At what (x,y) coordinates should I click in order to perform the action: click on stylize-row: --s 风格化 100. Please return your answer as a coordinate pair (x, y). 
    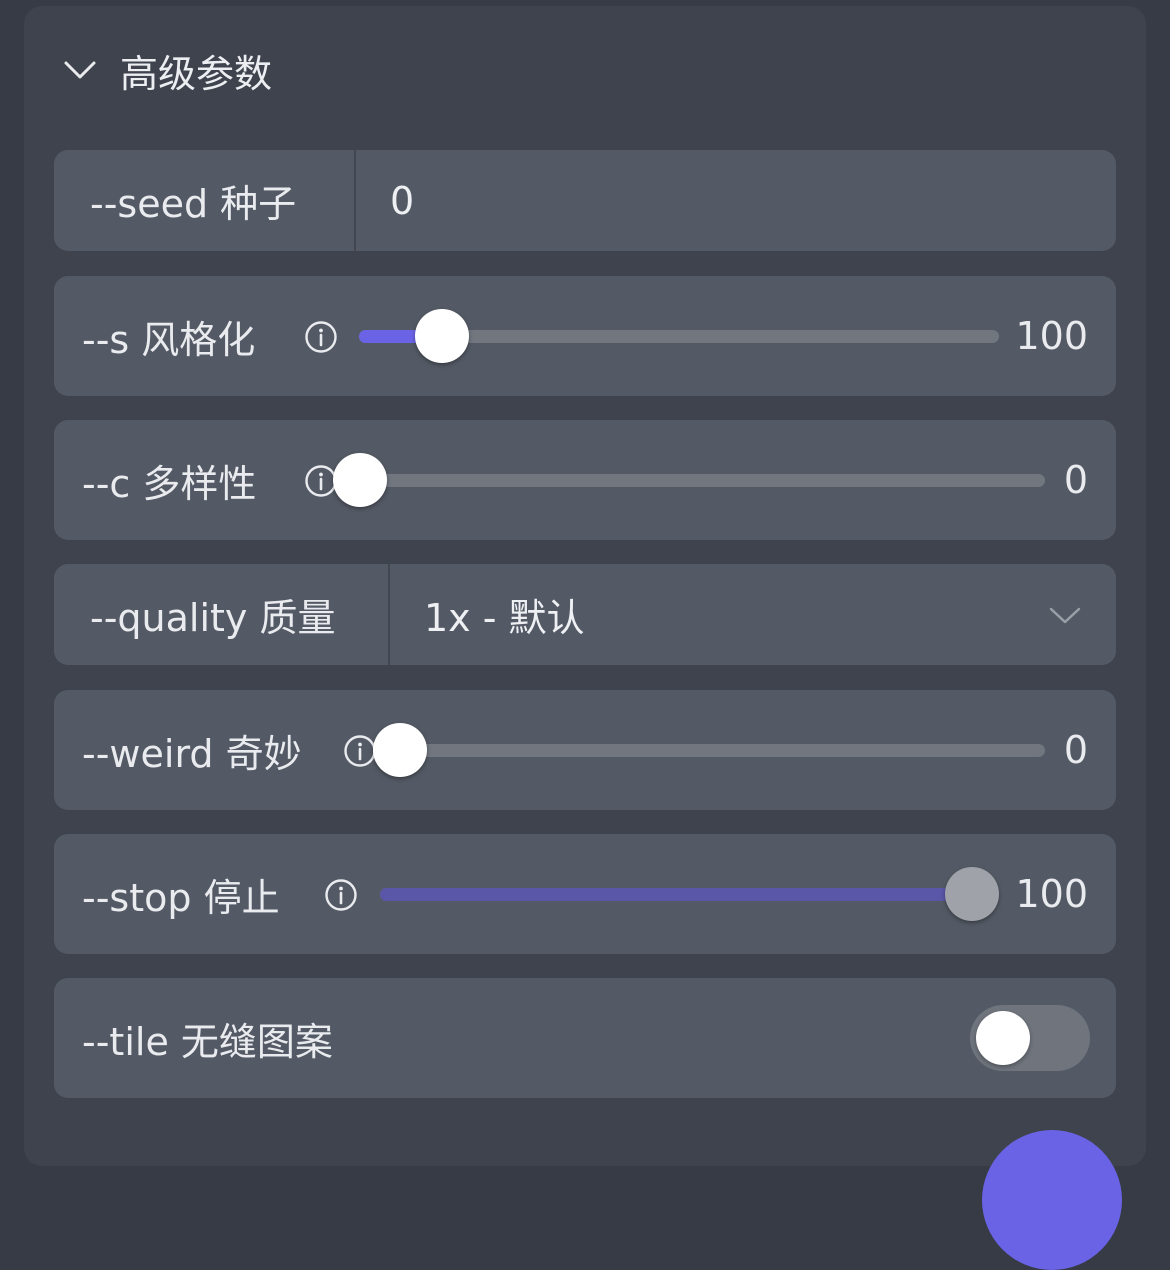
    Looking at the image, I should click on (585, 336).